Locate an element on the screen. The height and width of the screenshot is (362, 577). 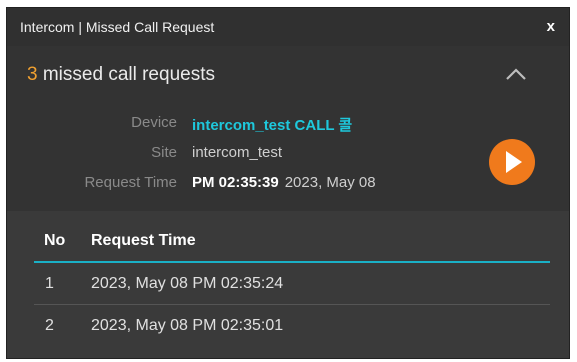
play-icon is located at coordinates (514, 162).